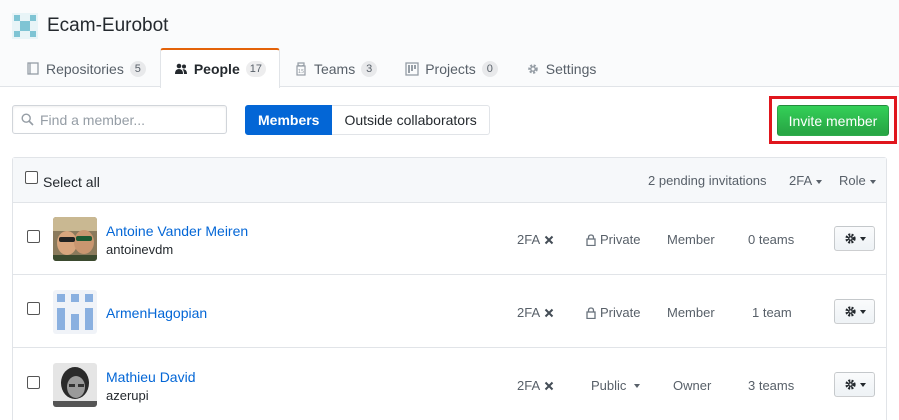 The height and width of the screenshot is (420, 899). I want to click on outside-collaborators-button: Outside collaborators, so click(411, 120).